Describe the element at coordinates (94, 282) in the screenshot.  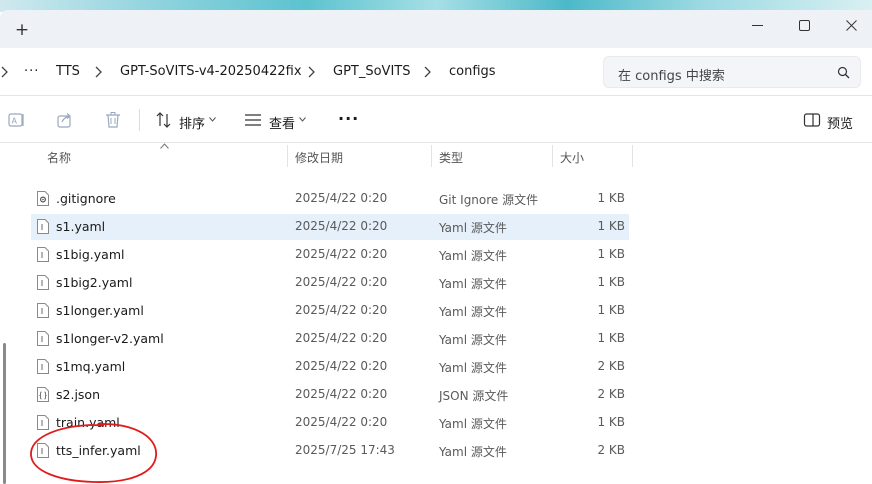
I see `file-name: s1big2.yaml` at that location.